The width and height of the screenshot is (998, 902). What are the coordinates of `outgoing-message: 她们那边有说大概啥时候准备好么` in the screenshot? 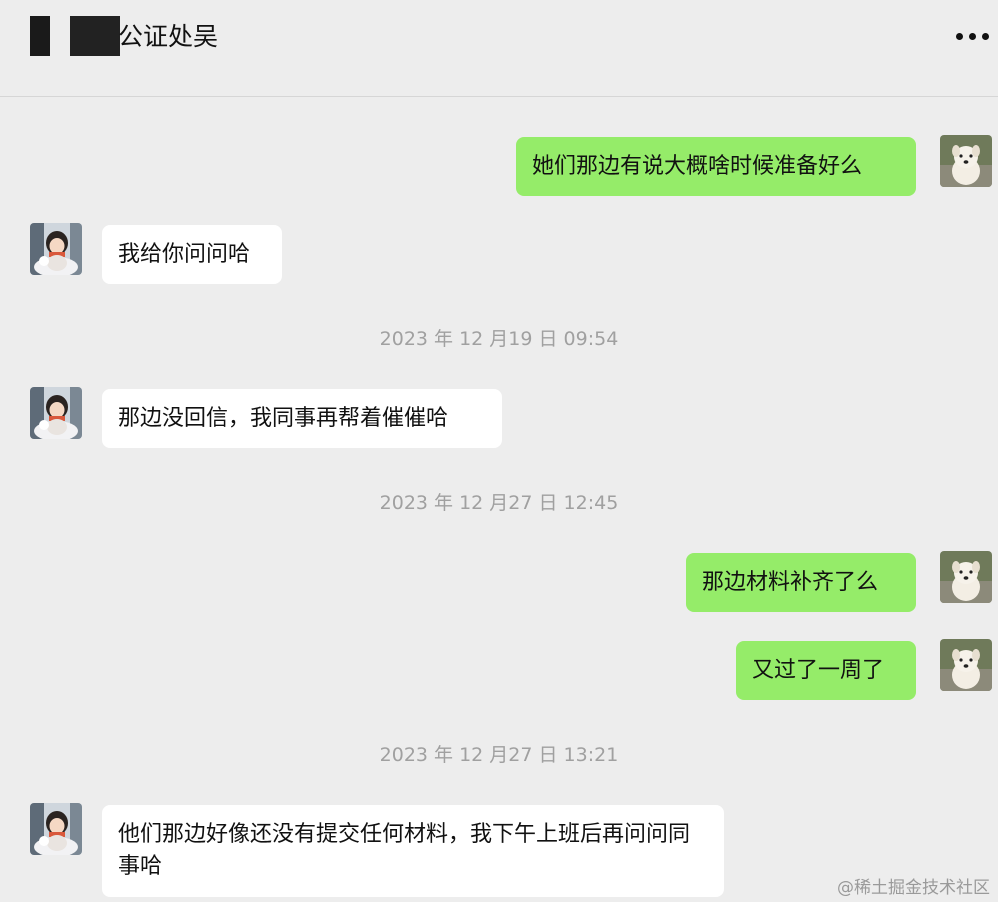 It's located at (716, 166).